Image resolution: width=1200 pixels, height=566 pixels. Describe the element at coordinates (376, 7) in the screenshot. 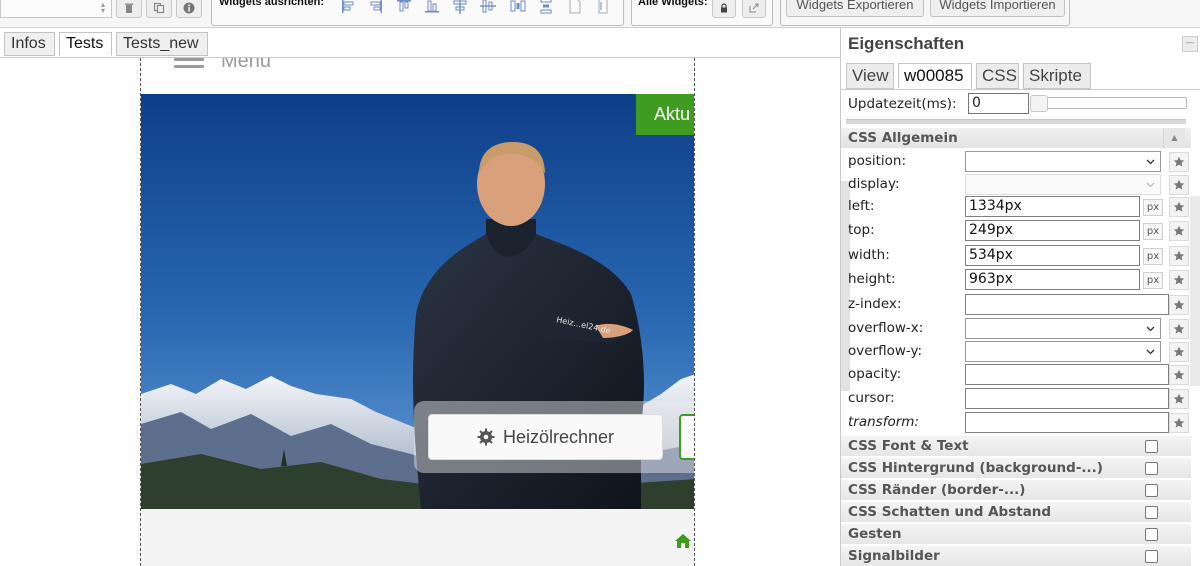

I see `align-right-icon` at that location.